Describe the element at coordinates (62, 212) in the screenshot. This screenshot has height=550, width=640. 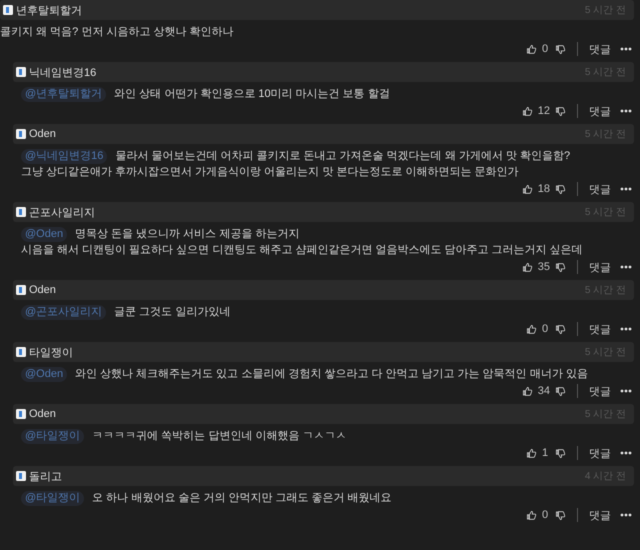
I see `author-name: 곤포사일리지` at that location.